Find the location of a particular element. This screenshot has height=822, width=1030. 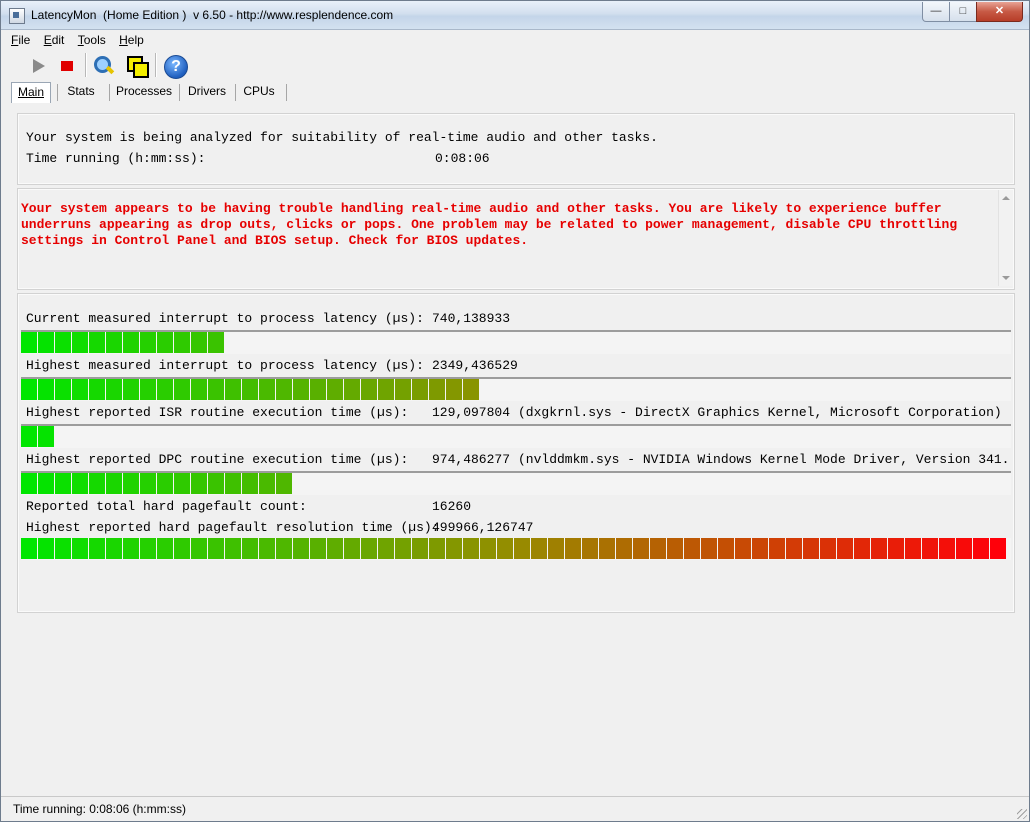

highest-latency-value: 2349,436529 is located at coordinates (475, 365).